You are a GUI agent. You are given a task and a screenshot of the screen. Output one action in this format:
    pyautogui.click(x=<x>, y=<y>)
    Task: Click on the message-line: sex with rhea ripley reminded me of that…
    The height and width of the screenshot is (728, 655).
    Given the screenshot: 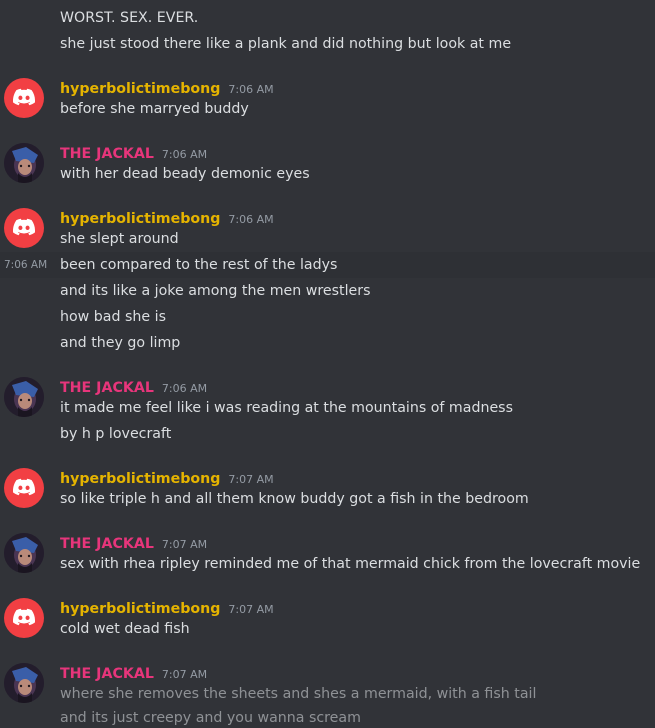 What is the action you would take?
    pyautogui.click(x=350, y=564)
    